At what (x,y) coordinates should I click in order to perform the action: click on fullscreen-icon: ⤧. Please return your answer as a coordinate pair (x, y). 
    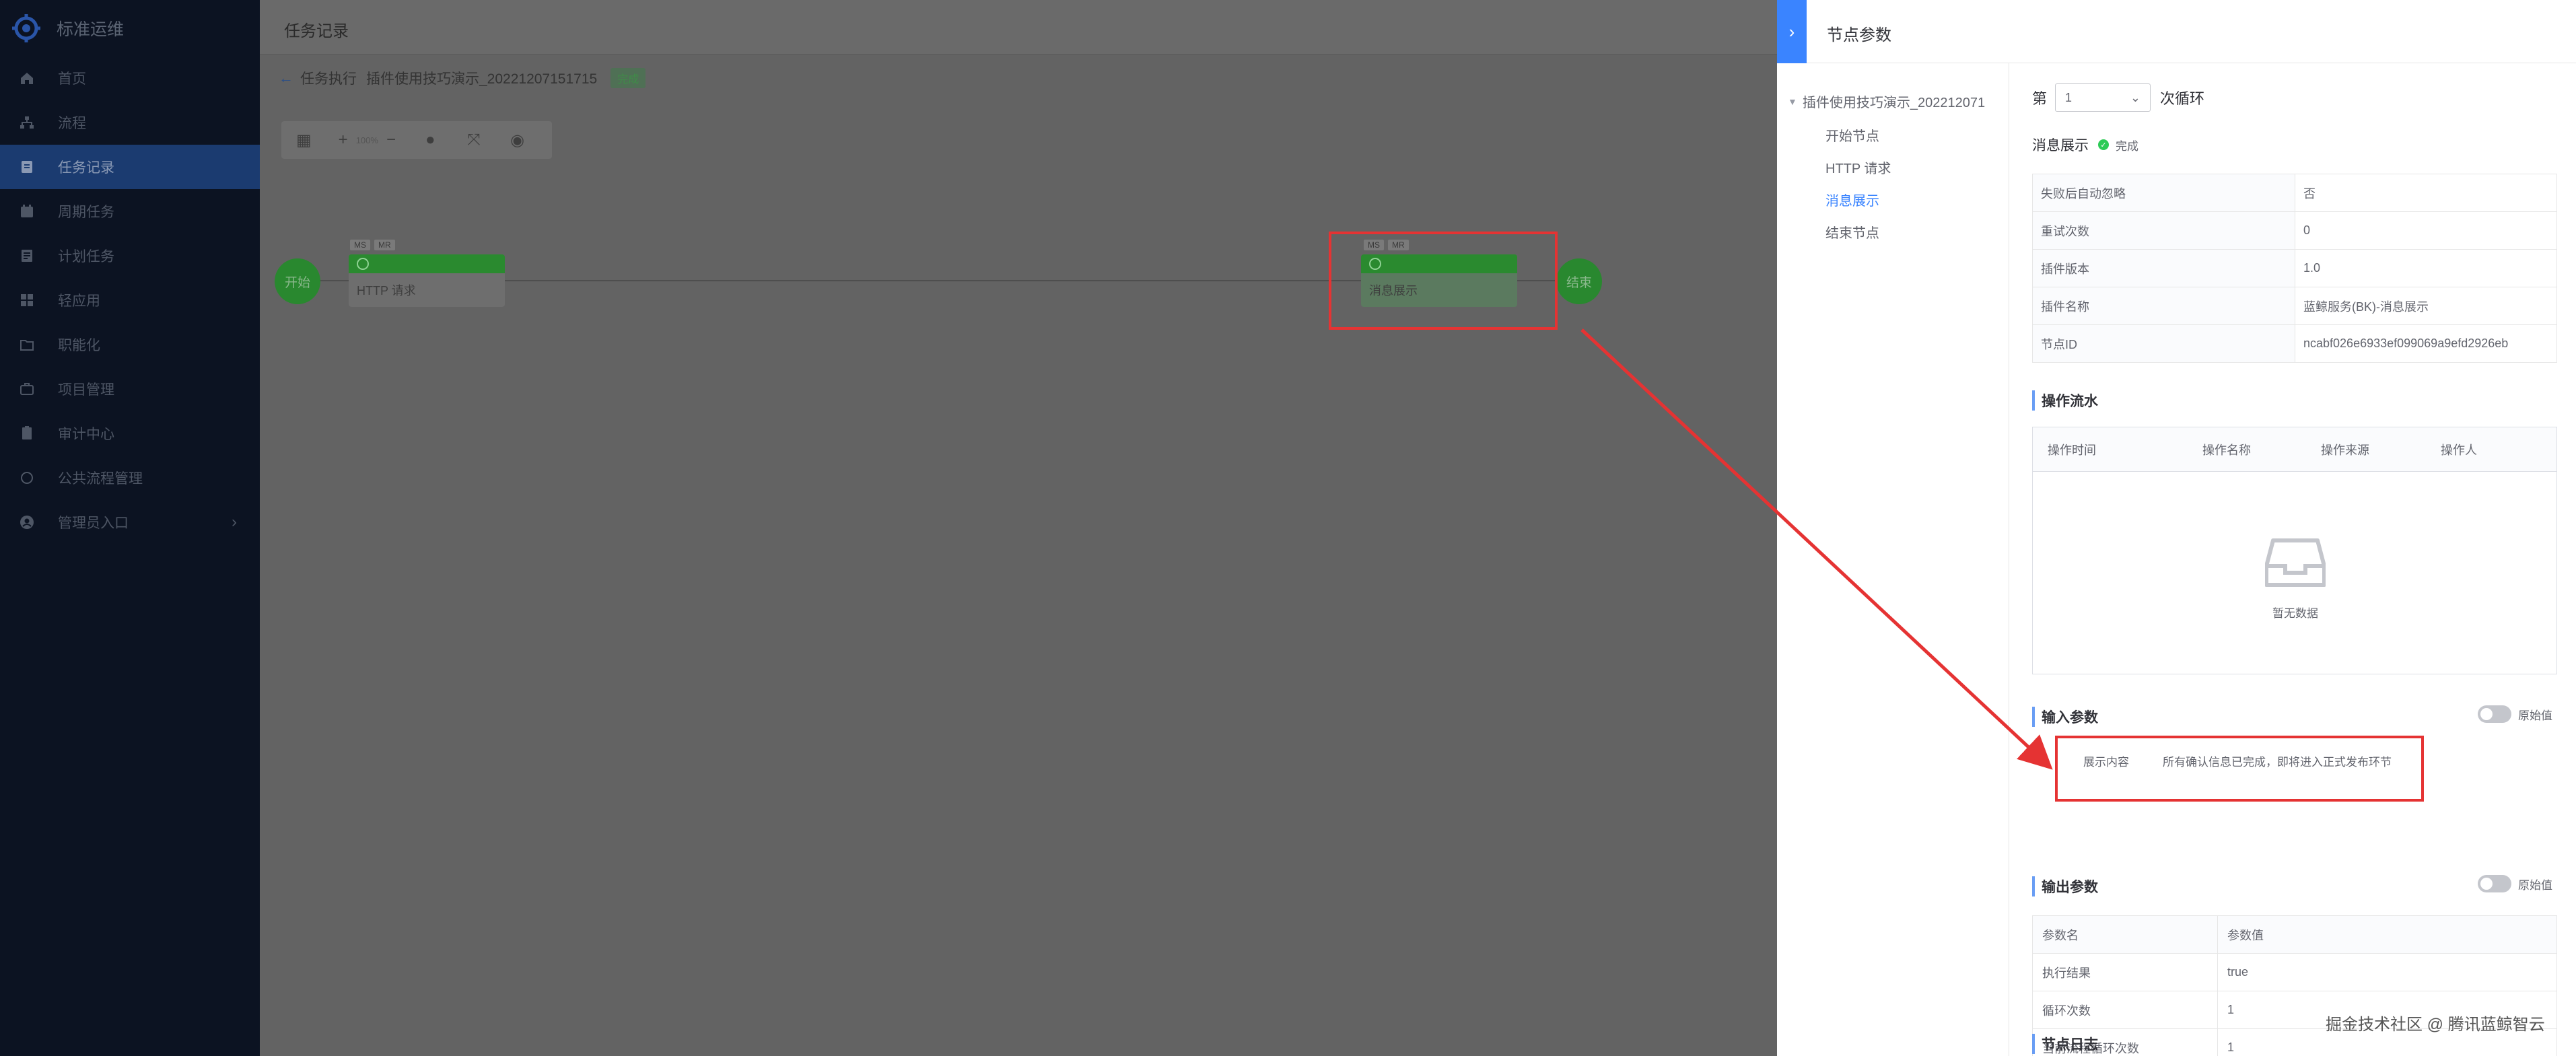
    Looking at the image, I should click on (474, 140).